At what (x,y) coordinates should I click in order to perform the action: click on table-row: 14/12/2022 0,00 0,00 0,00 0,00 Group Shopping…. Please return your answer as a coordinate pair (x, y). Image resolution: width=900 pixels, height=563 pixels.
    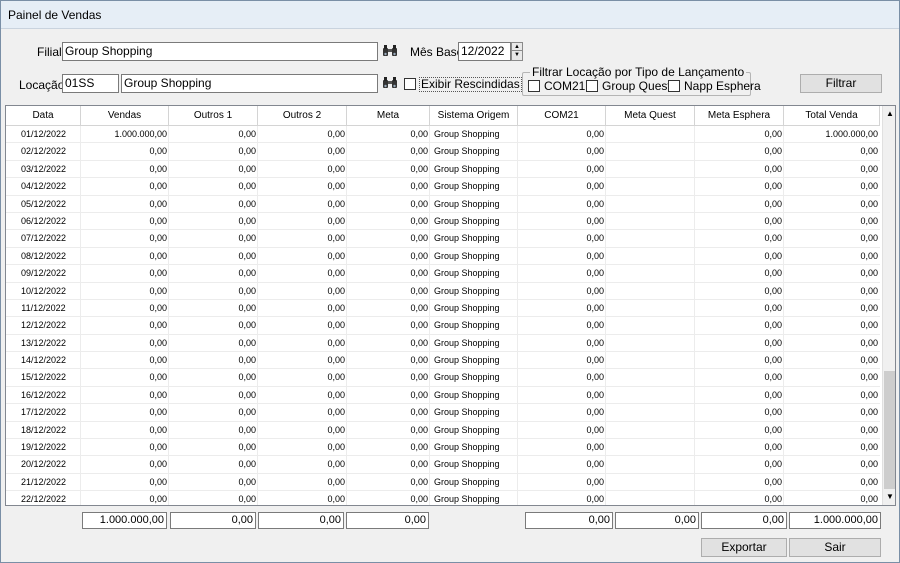
    Looking at the image, I should click on (443, 361).